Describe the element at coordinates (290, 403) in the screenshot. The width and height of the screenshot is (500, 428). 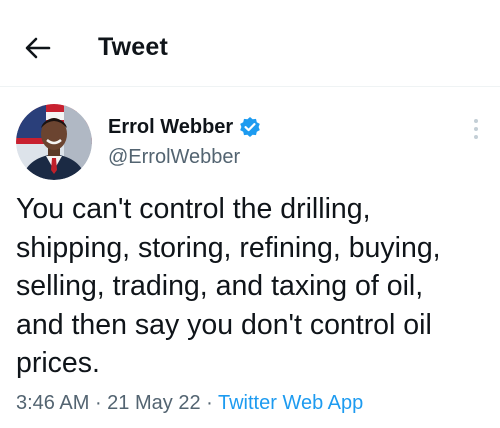
I see `tweet-source-link: Twitter Web App` at that location.